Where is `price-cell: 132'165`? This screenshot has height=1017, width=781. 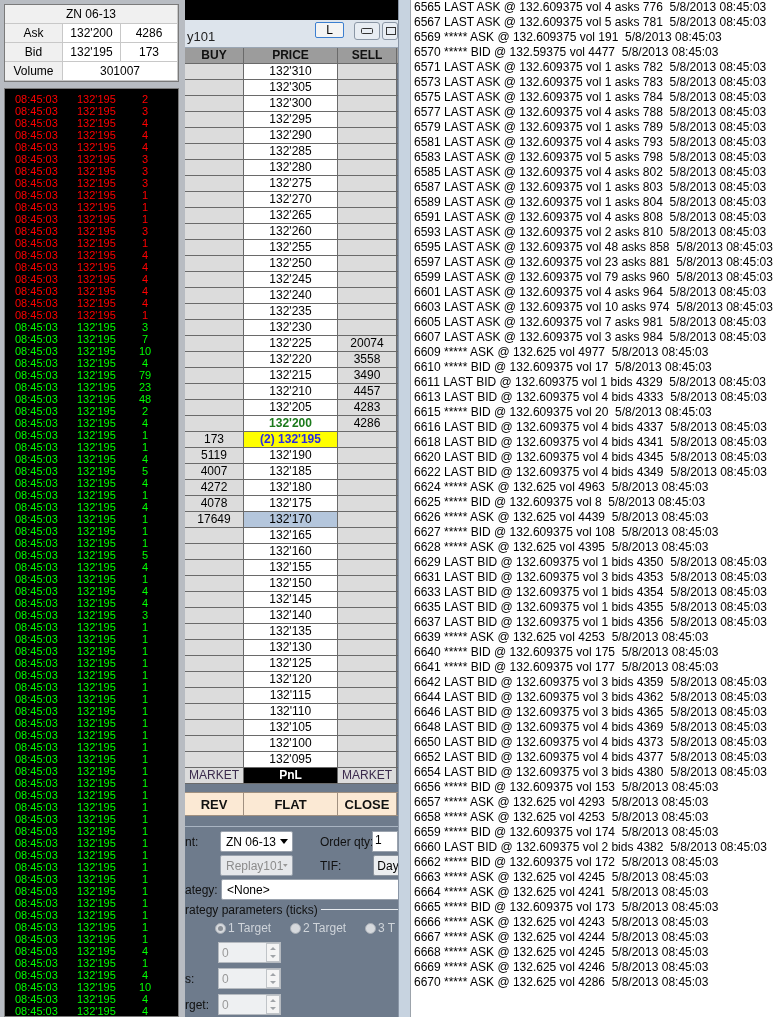
price-cell: 132'165 is located at coordinates (291, 535).